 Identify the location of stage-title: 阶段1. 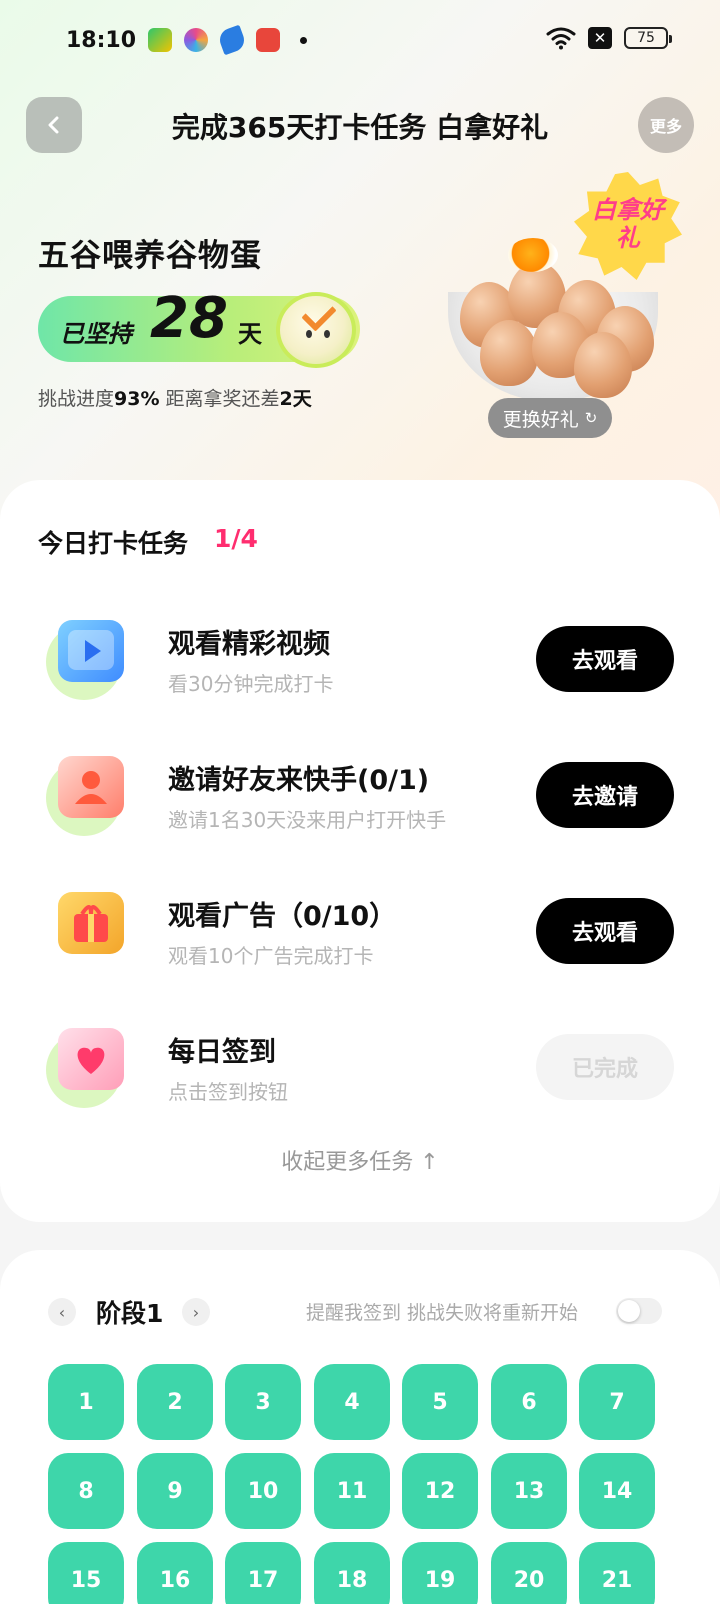
(130, 1313).